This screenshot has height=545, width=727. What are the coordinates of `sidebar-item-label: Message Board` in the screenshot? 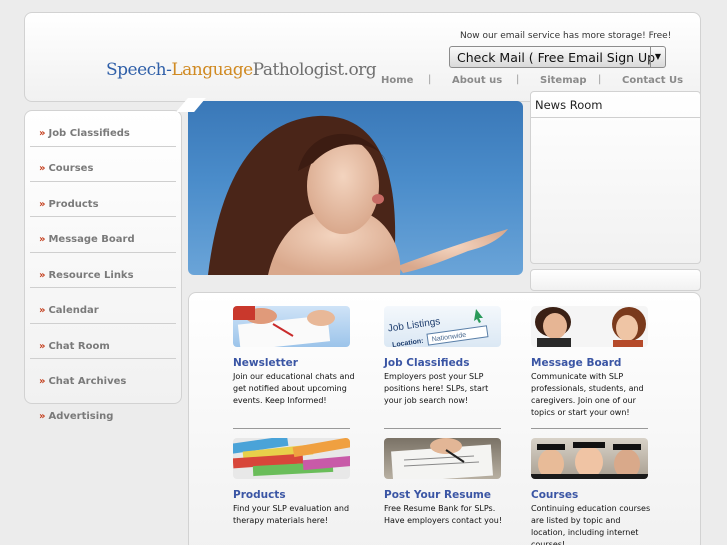 It's located at (91, 239).